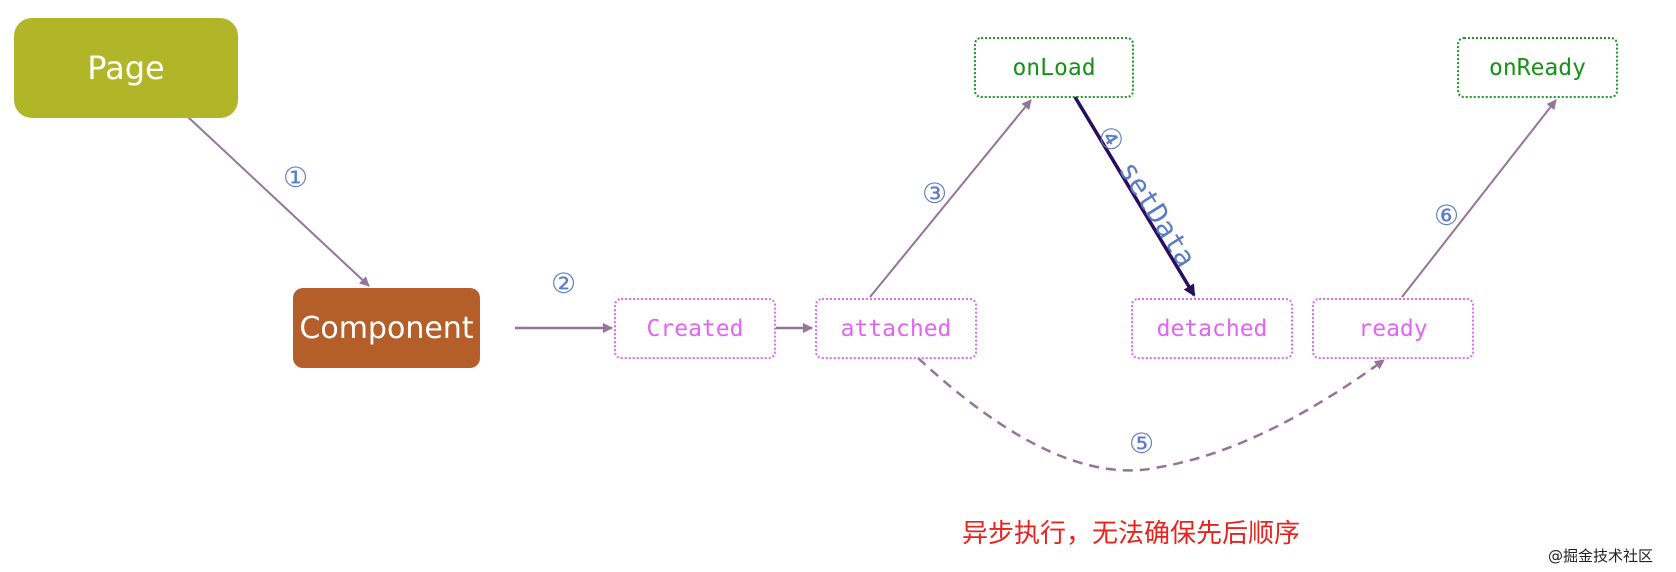 The width and height of the screenshot is (1676, 572). I want to click on onload-node-label: onLoad, so click(1054, 67).